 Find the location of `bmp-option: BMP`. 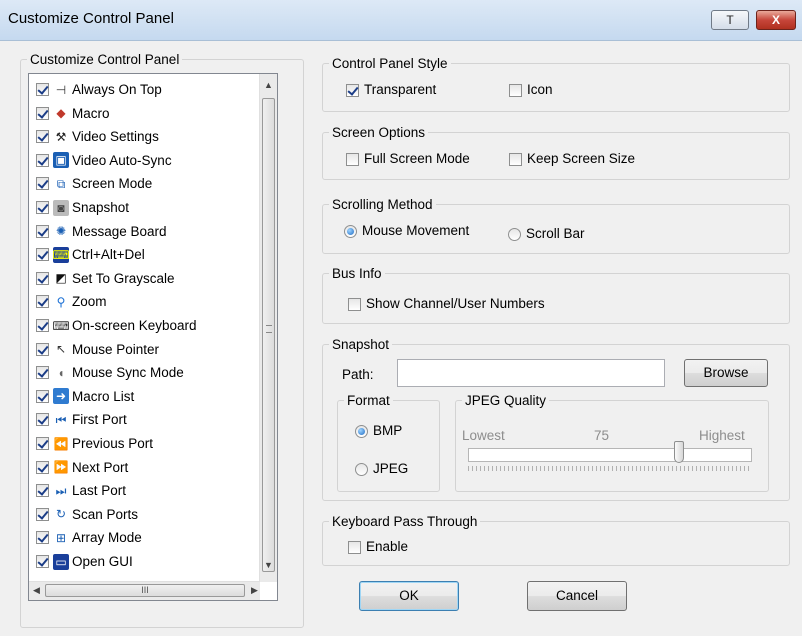

bmp-option: BMP is located at coordinates (378, 430).